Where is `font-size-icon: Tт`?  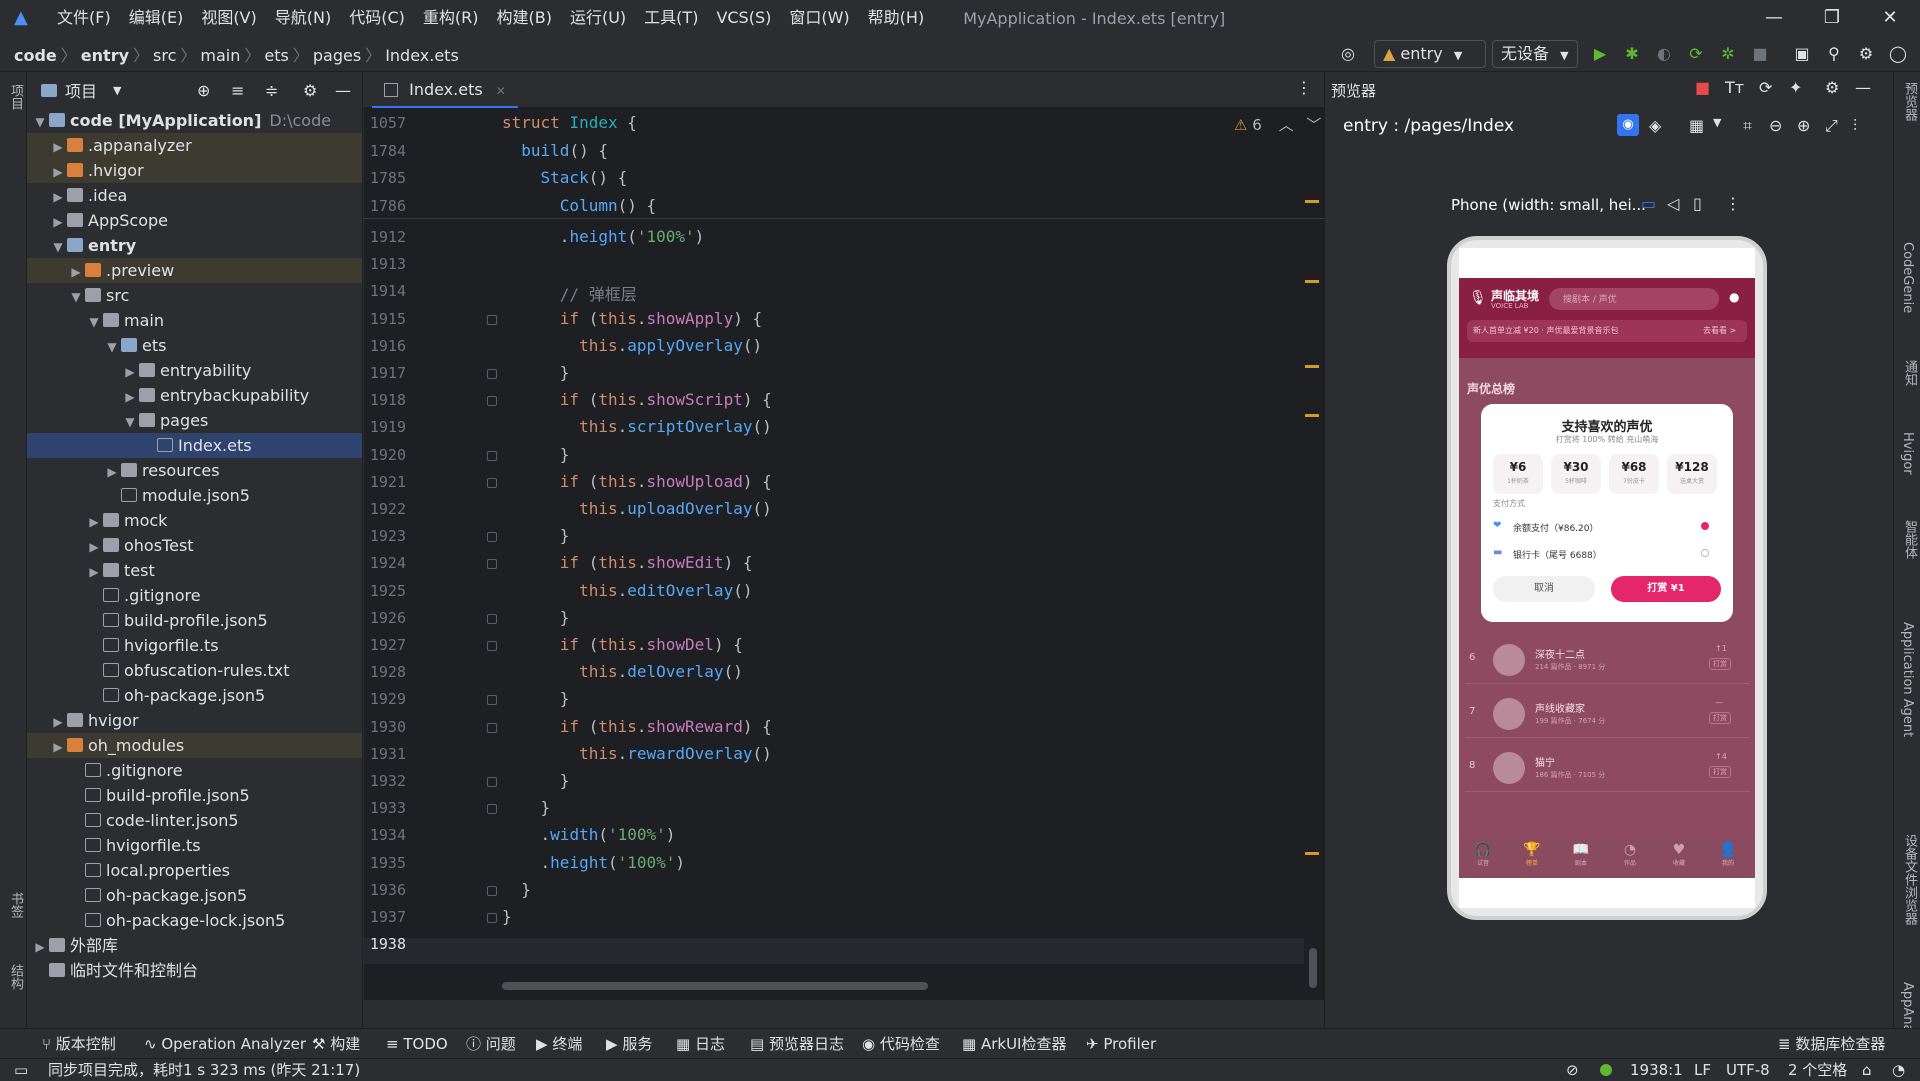
font-size-icon: Tт is located at coordinates (1734, 87).